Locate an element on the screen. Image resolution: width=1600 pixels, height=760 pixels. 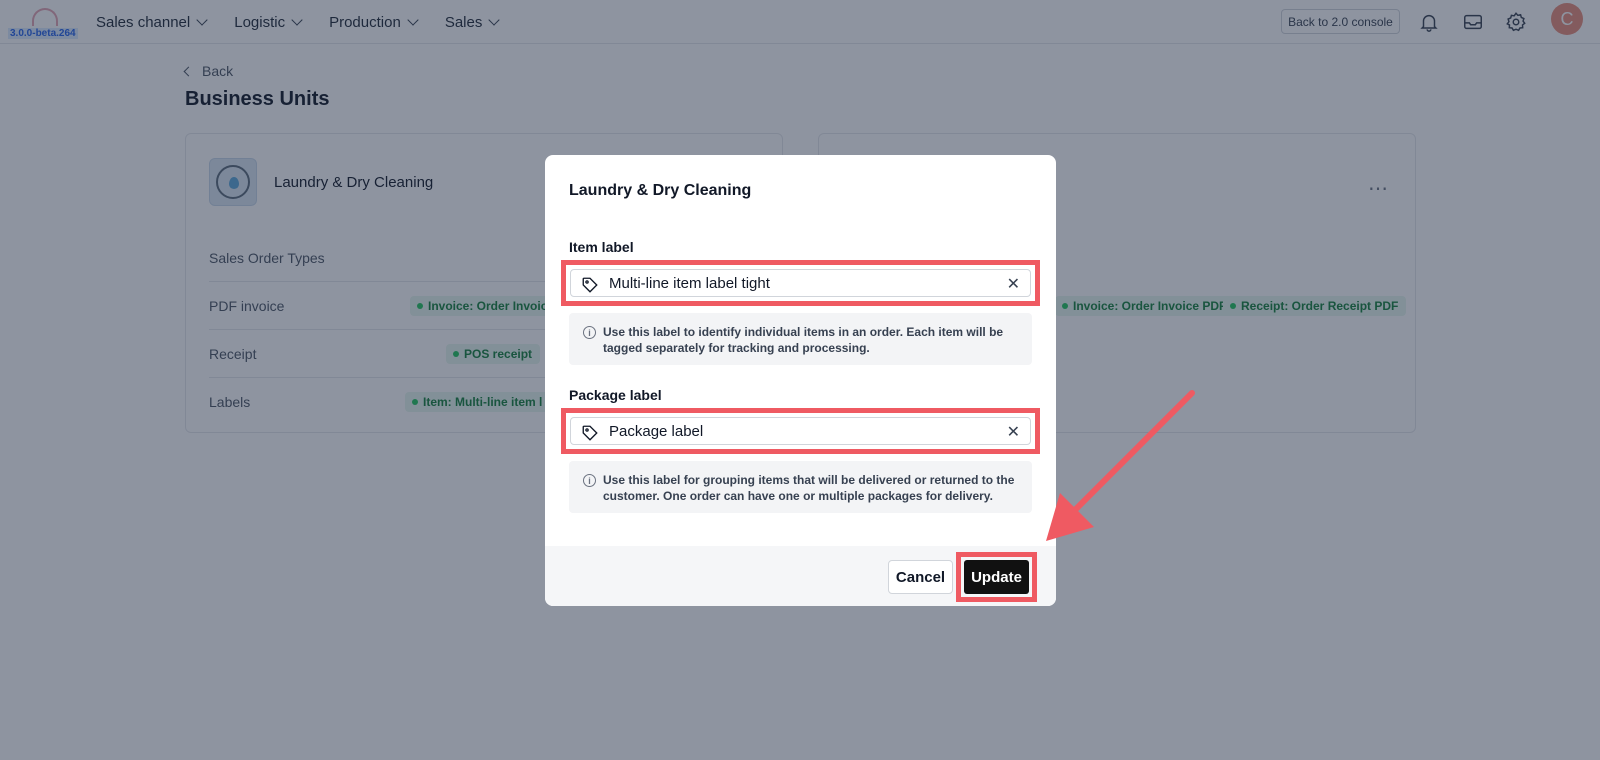
item-label-heading: Item label is located at coordinates (601, 247).